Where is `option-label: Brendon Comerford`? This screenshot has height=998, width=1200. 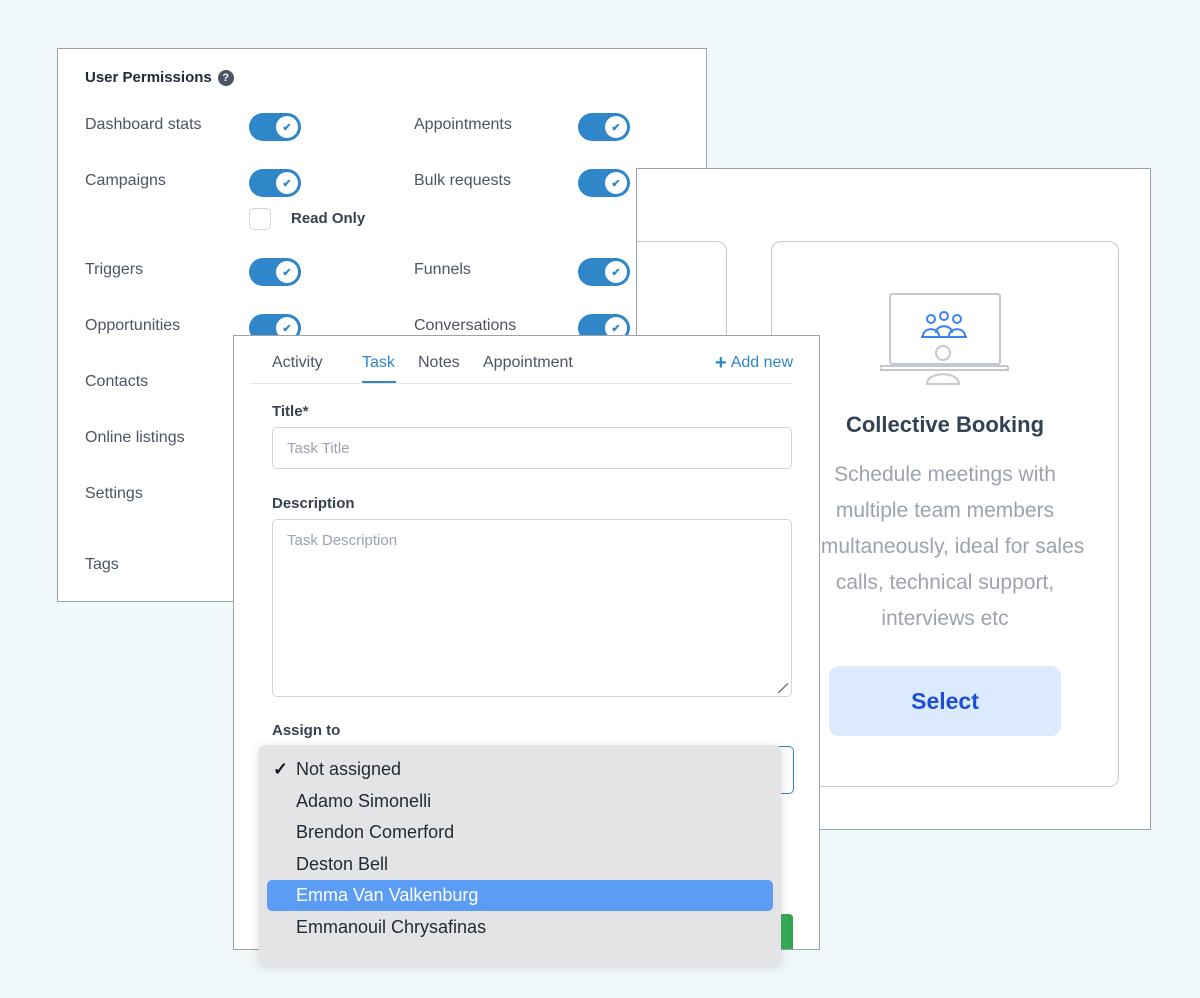
option-label: Brendon Comerford is located at coordinates (375, 832).